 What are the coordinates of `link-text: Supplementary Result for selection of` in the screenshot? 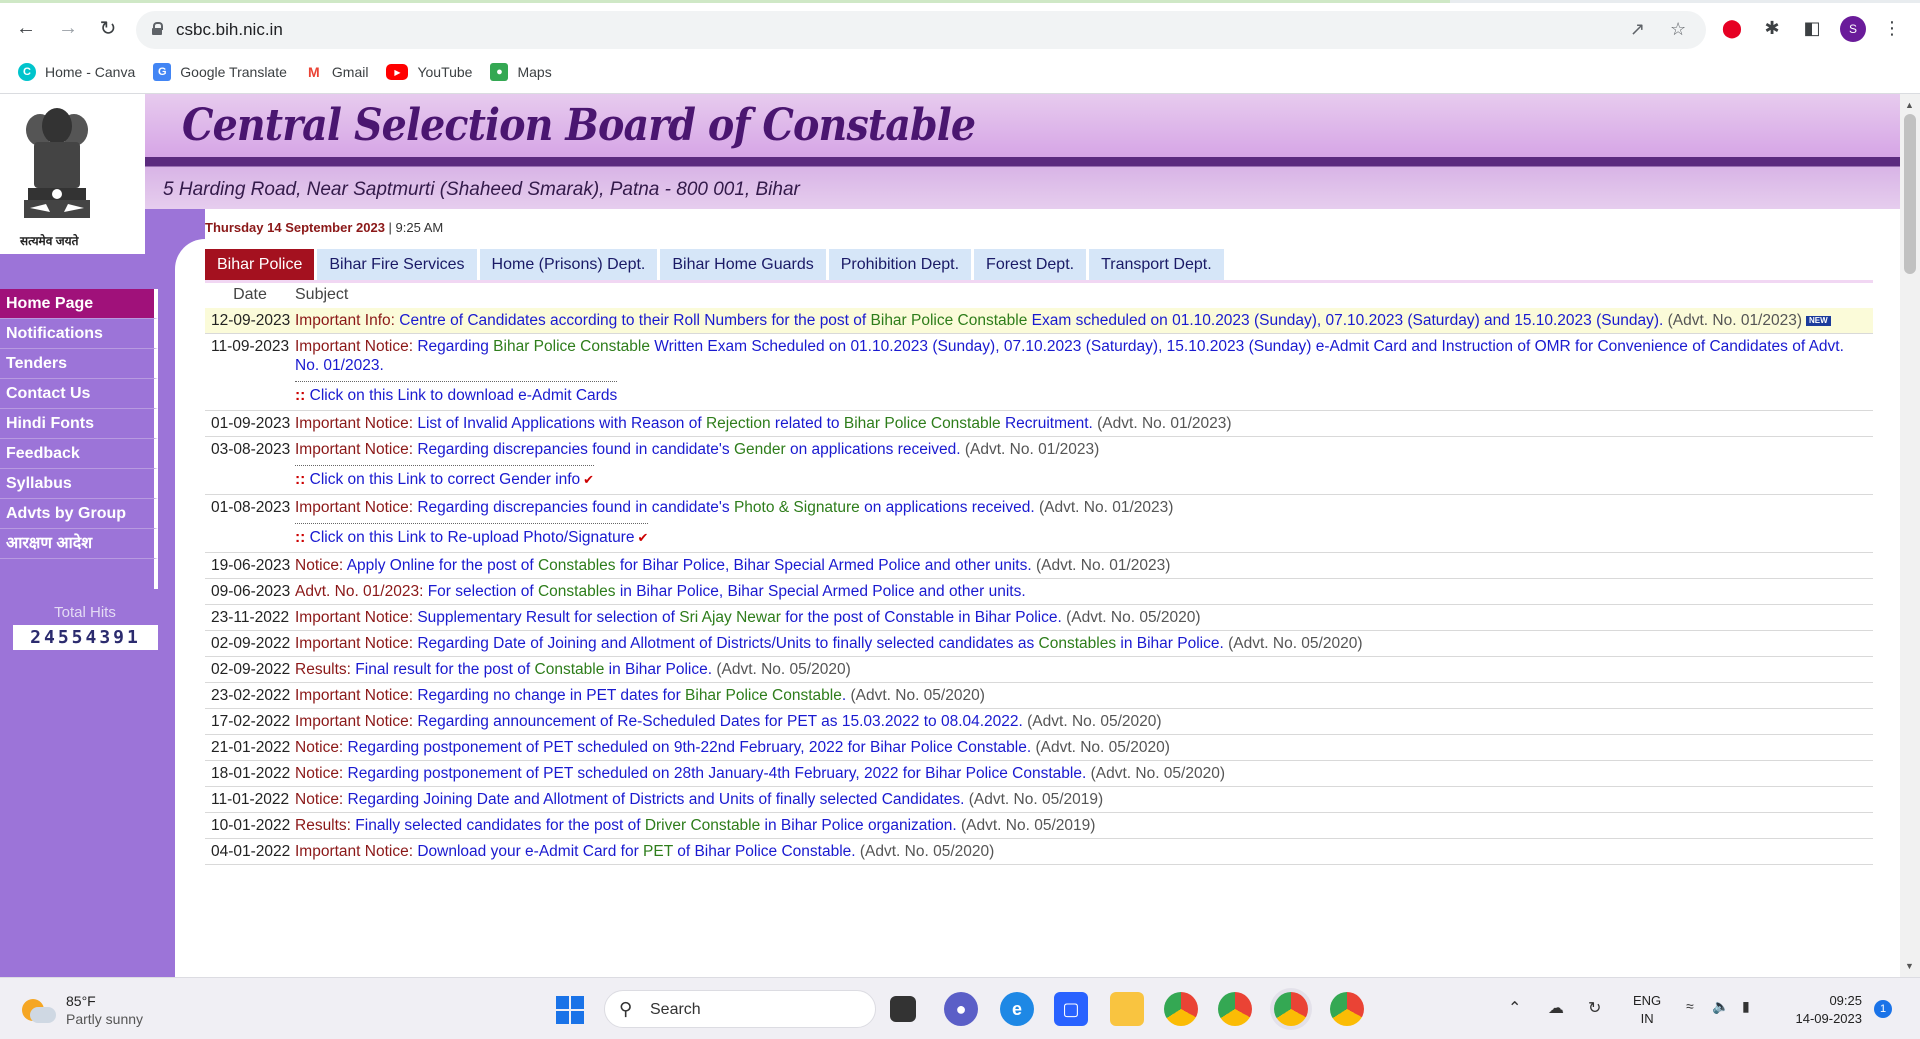 It's located at (546, 617).